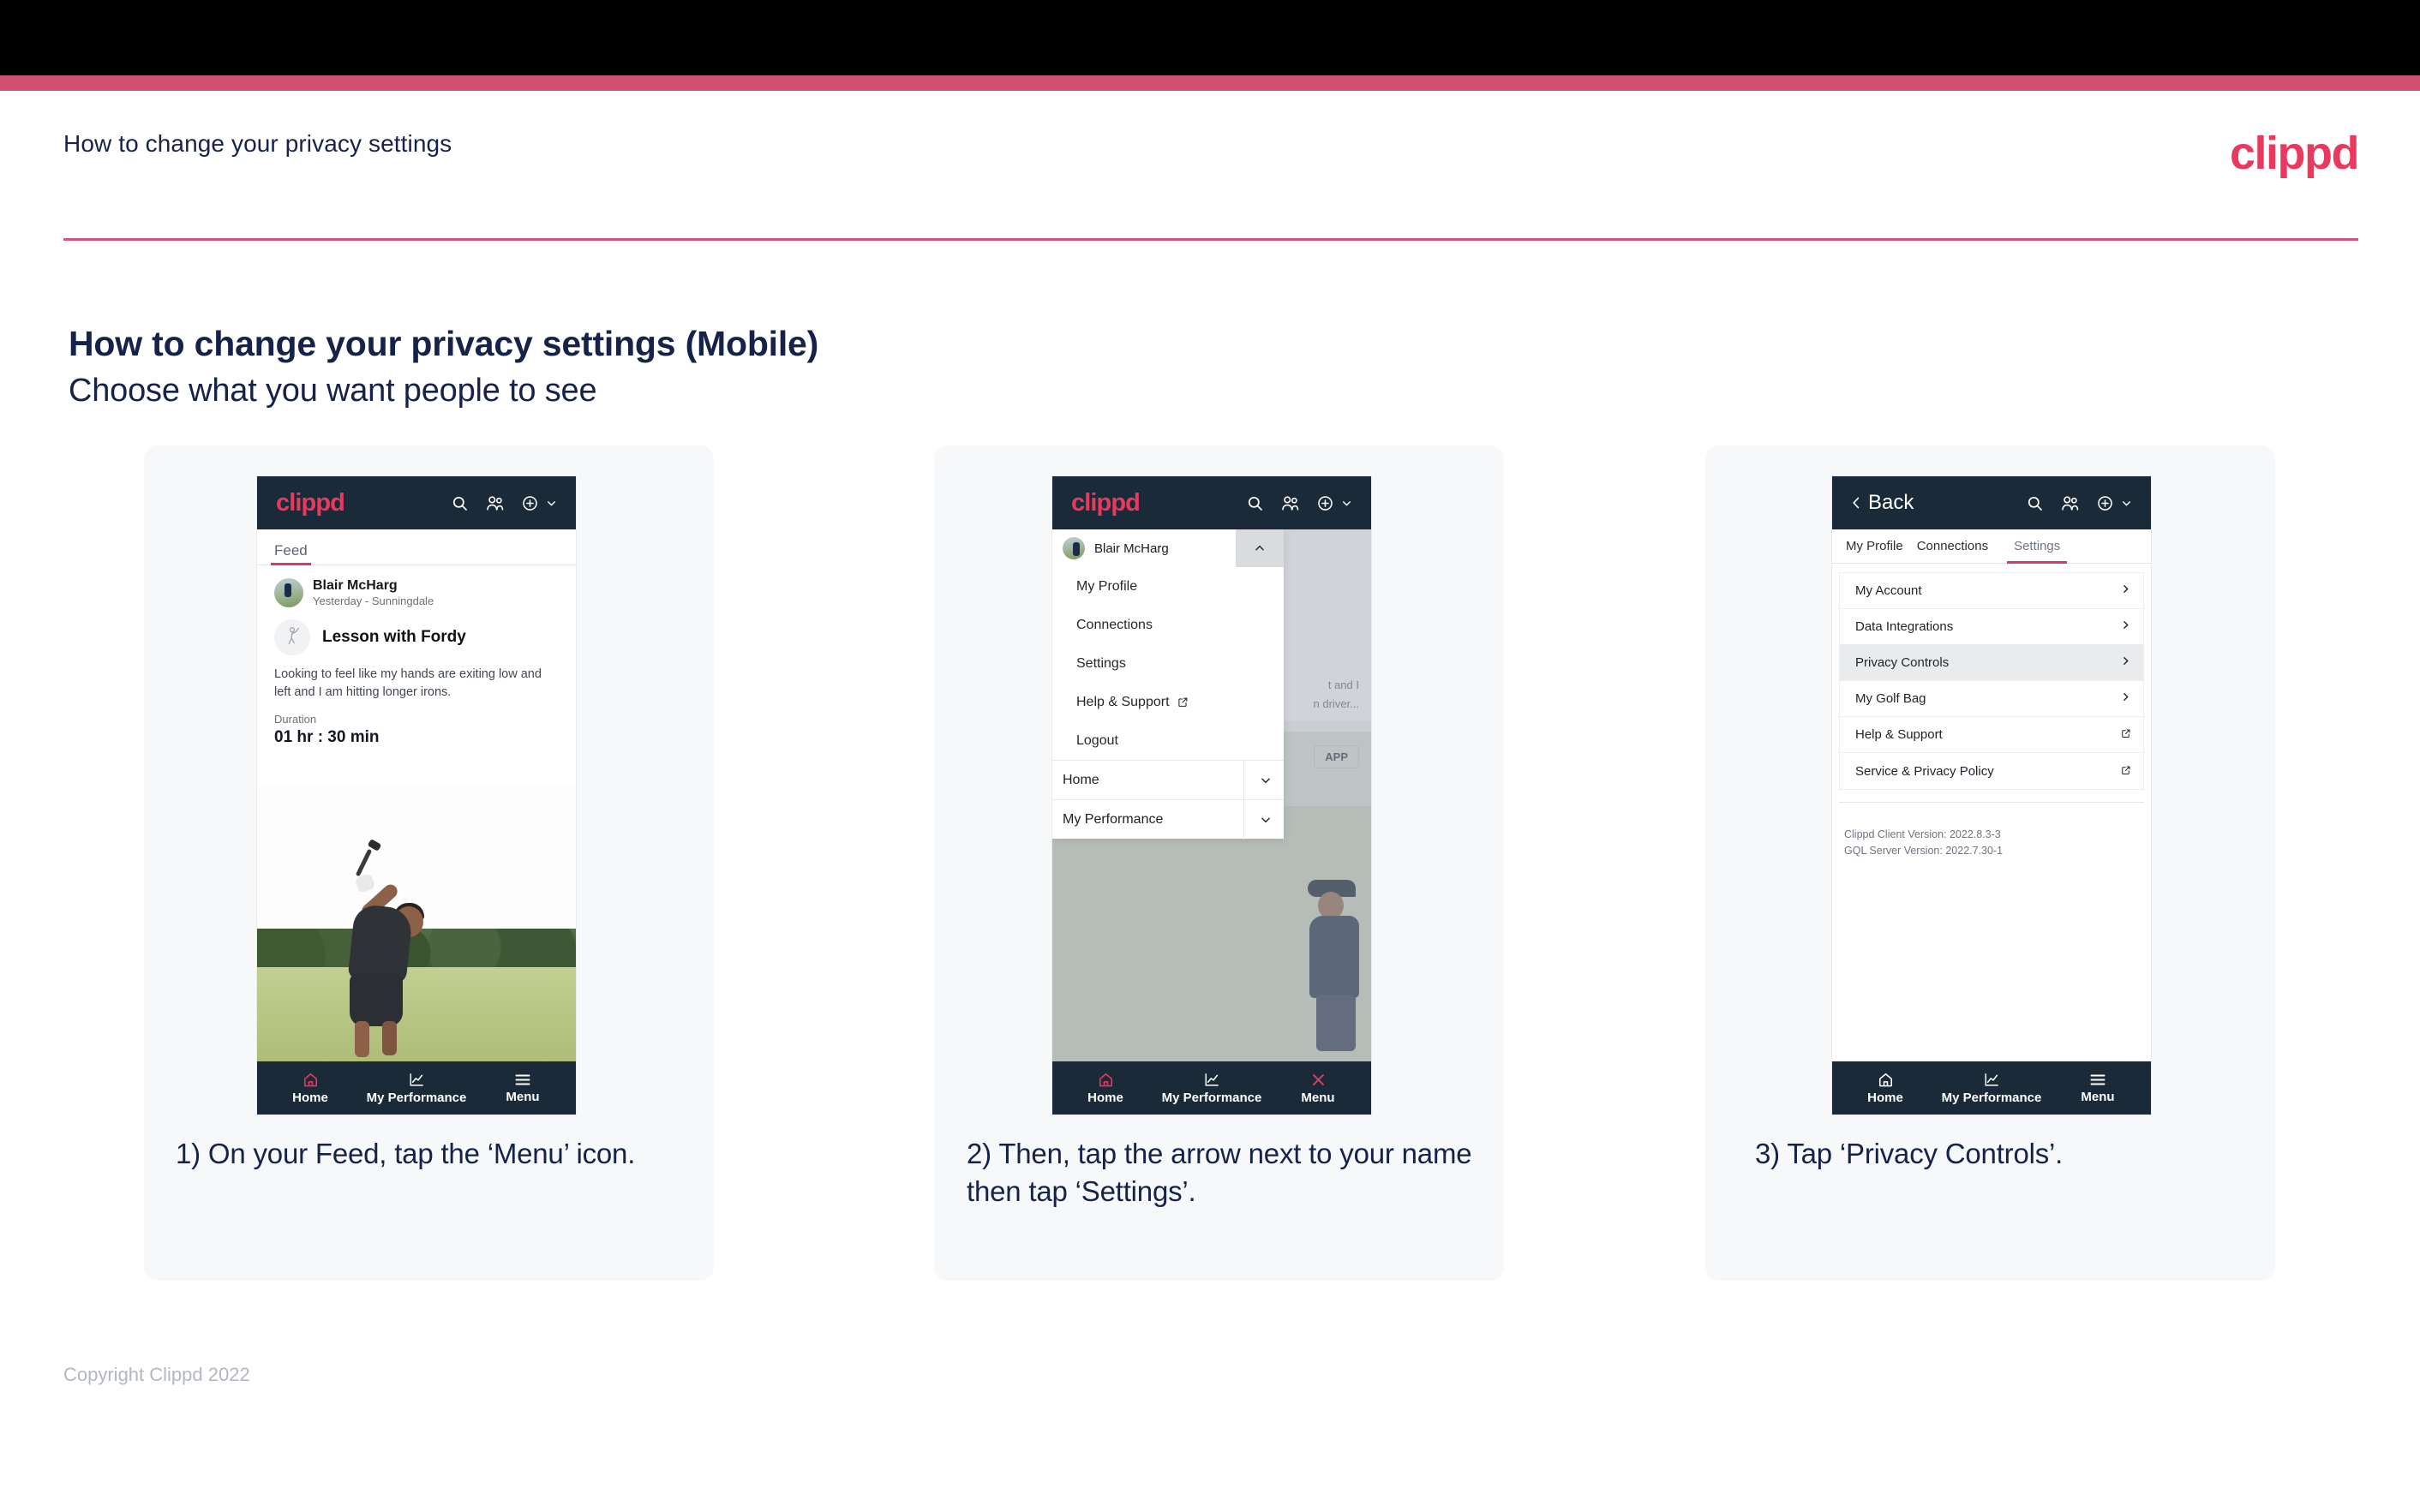  I want to click on page-accent-bar, so click(1210, 83).